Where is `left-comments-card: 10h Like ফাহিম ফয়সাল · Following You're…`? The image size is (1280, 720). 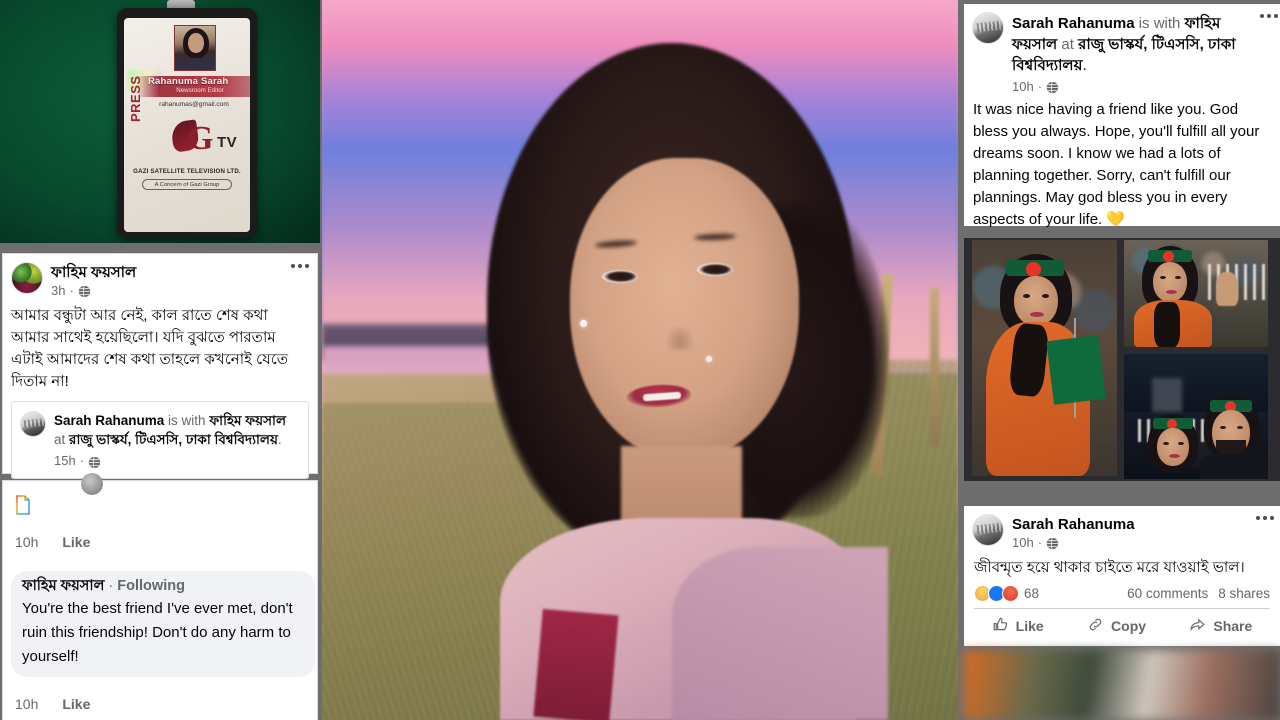 left-comments-card: 10h Like ফাহিম ফয়সাল · Following You're… is located at coordinates (160, 596).